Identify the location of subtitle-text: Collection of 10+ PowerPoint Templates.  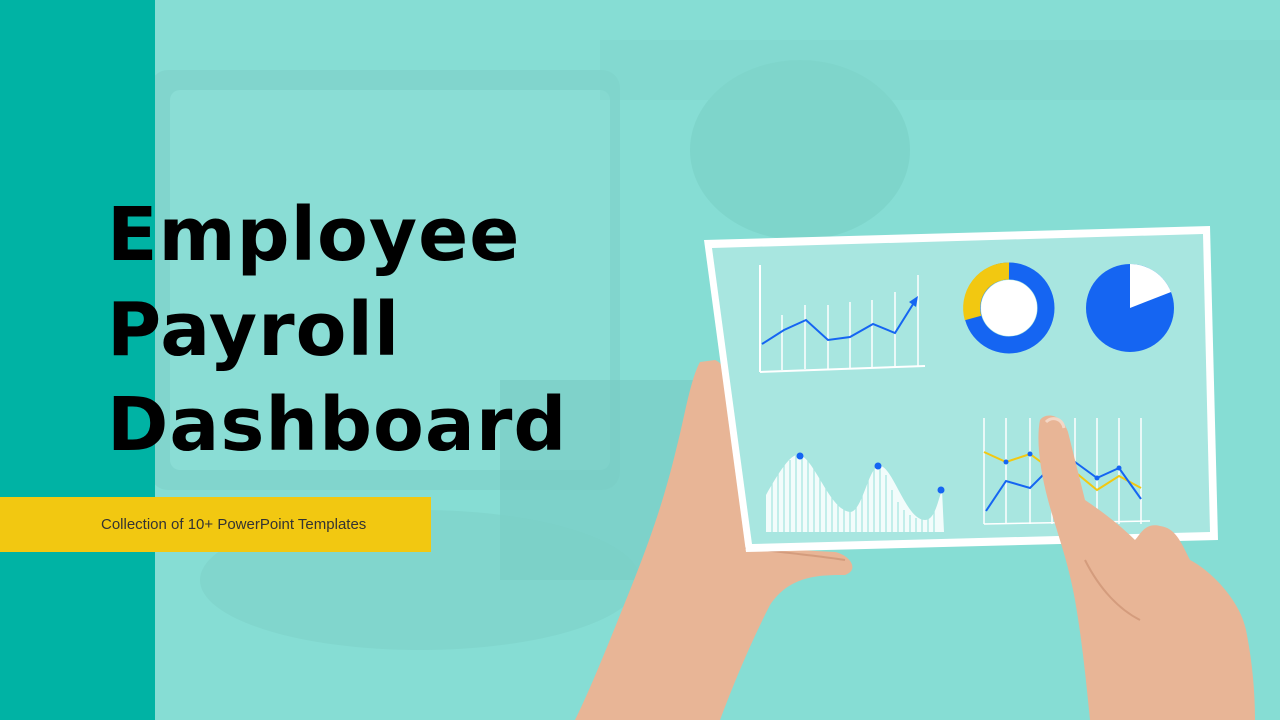
(234, 524).